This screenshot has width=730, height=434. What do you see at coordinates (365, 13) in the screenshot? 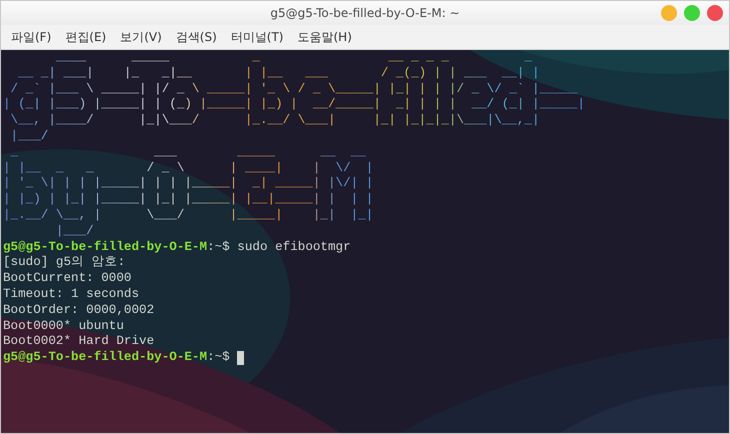
I see `window-title: g5@g5-To-be-filled-by-O-E-M: ~` at bounding box center [365, 13].